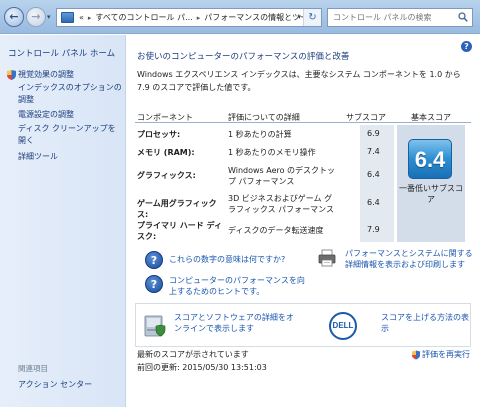  I want to click on search-icon, so click(463, 17).